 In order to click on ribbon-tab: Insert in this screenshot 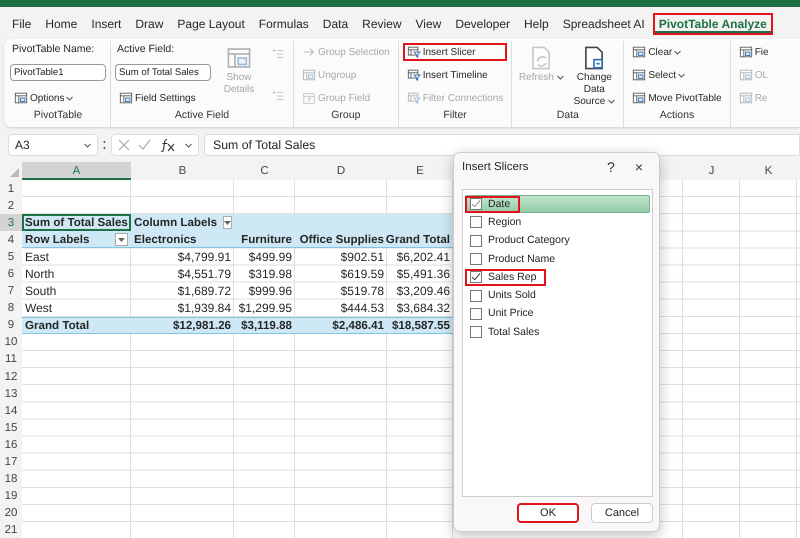, I will do `click(106, 24)`.